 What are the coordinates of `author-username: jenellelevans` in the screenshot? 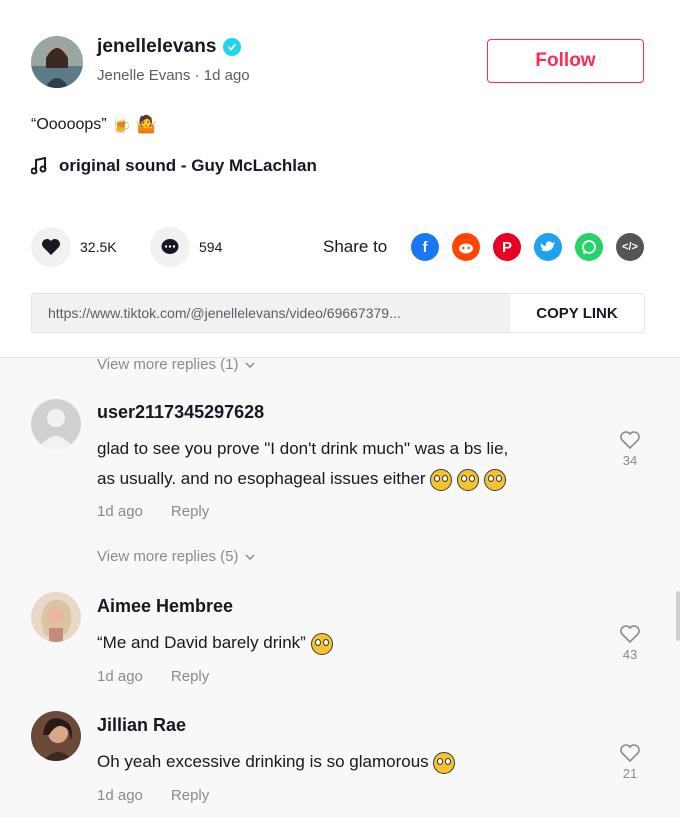 It's located at (157, 47).